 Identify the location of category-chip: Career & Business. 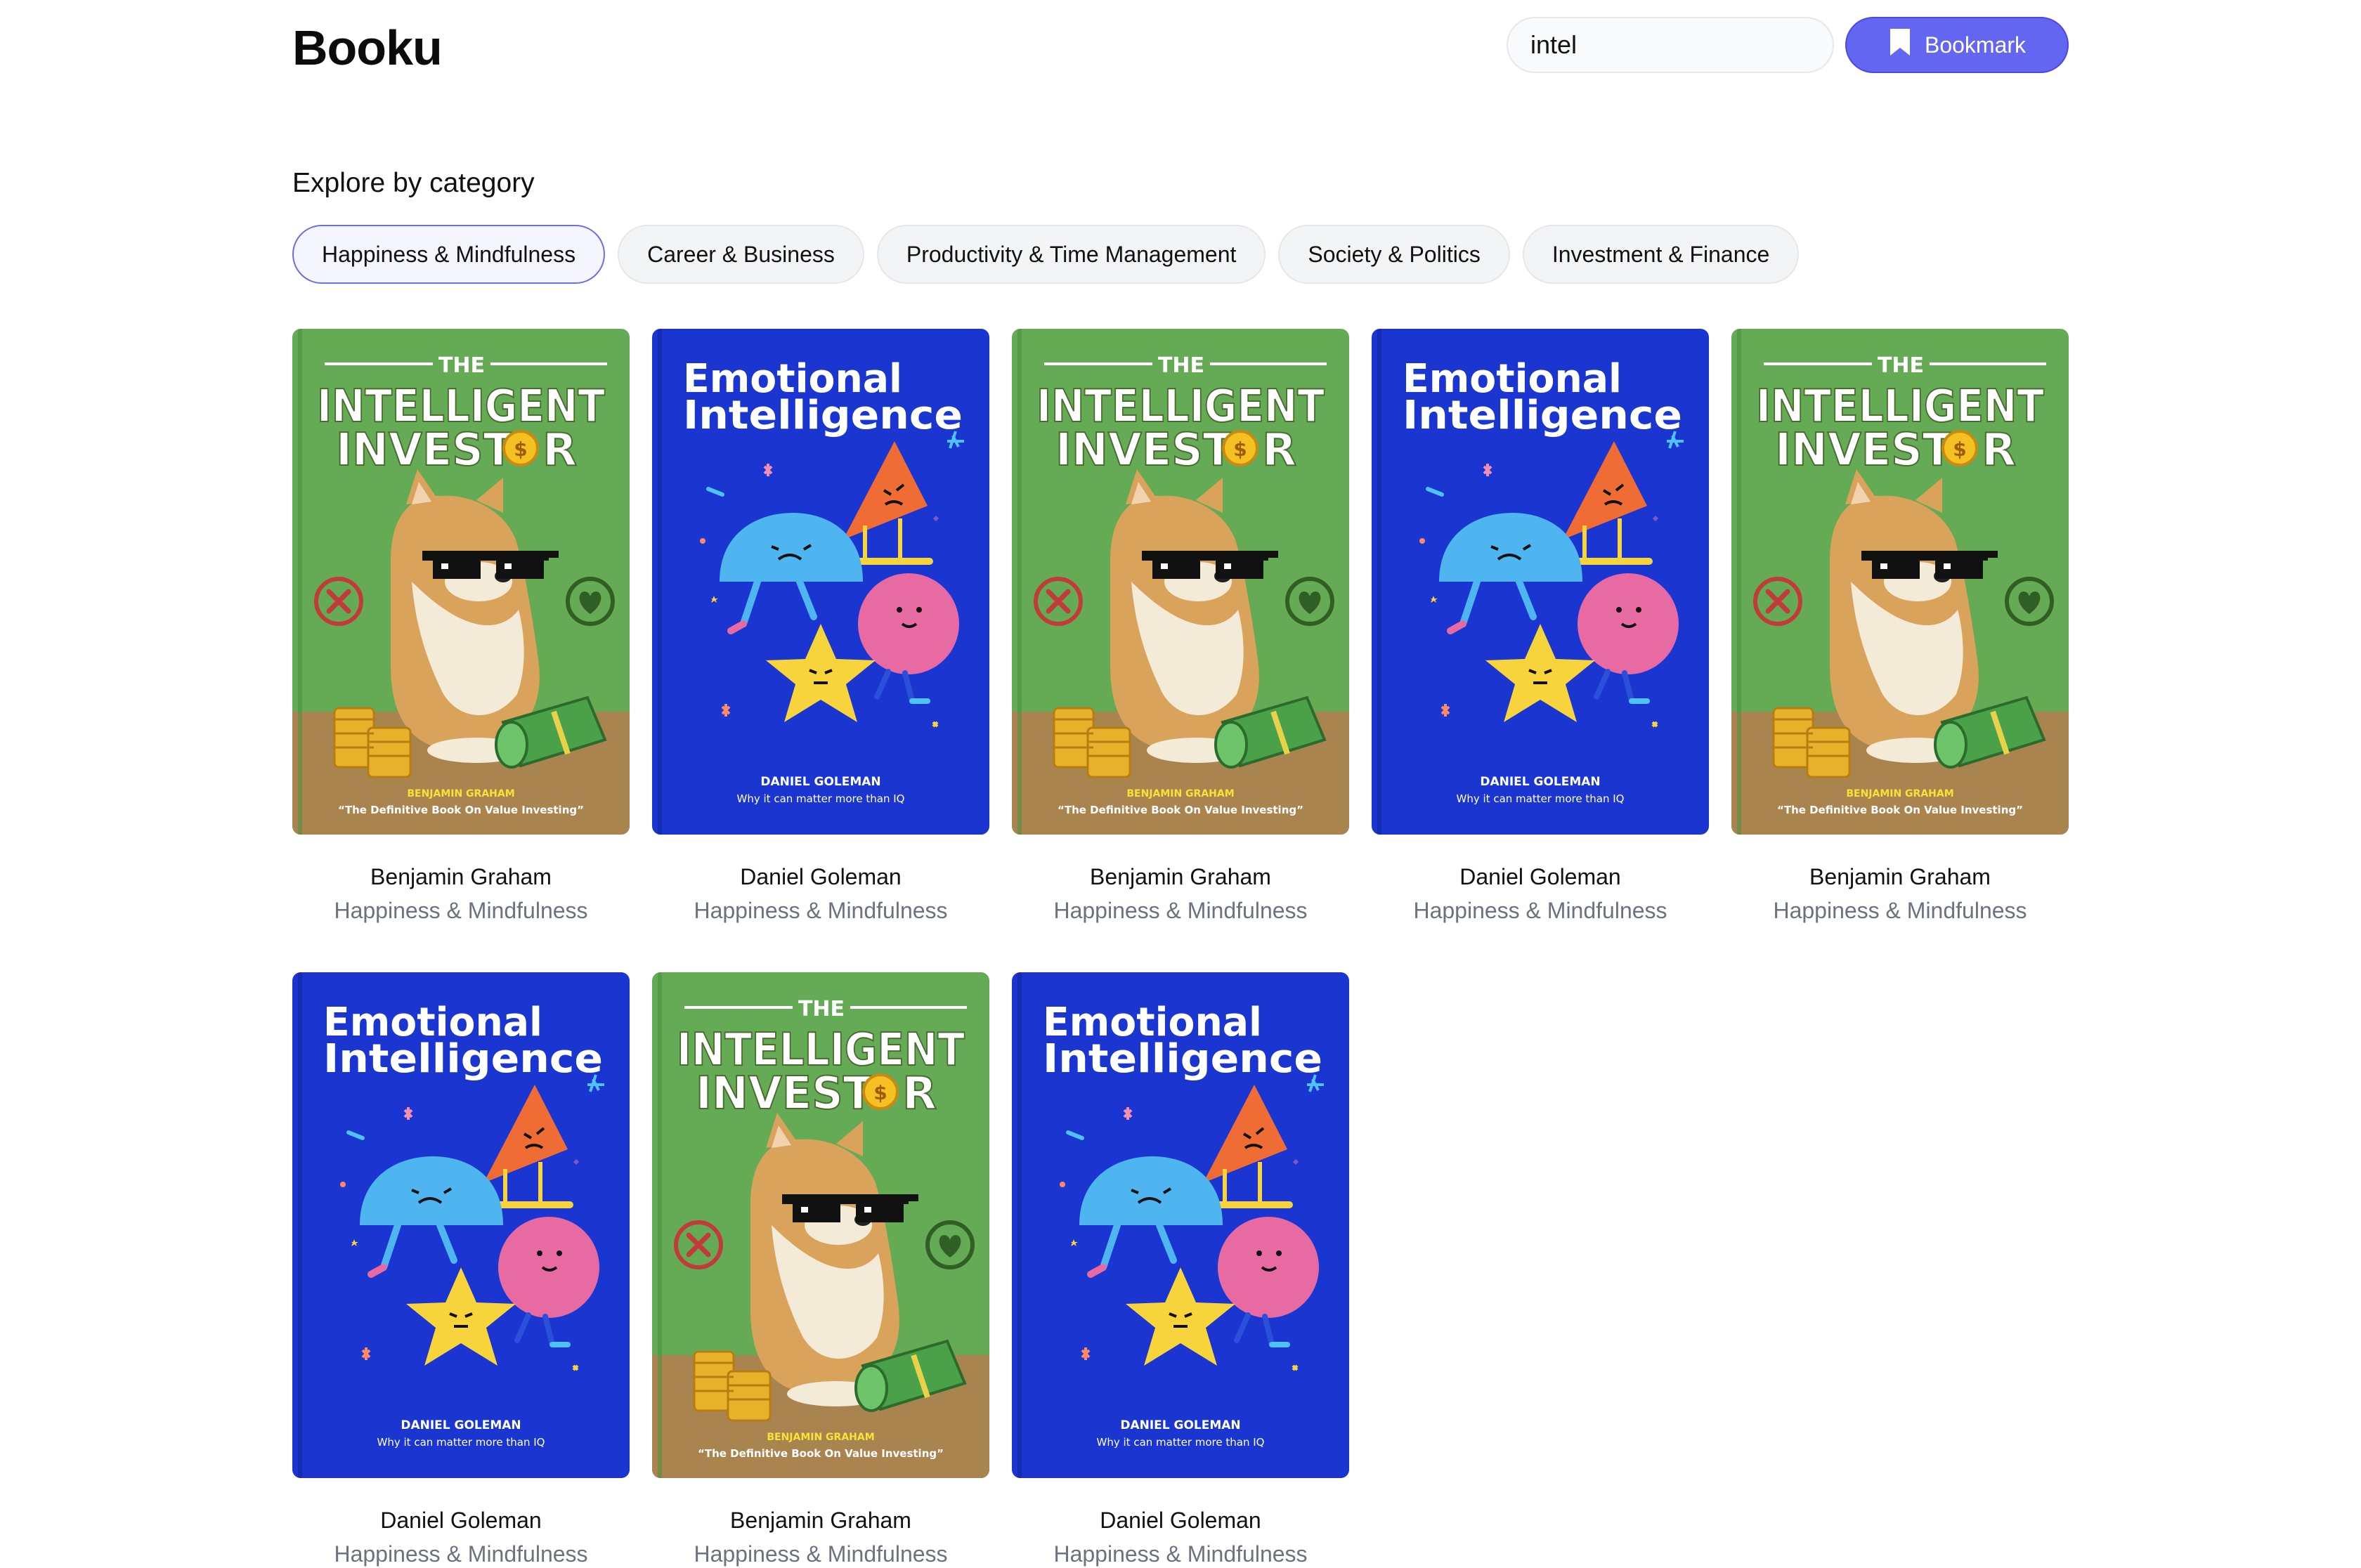
(741, 254).